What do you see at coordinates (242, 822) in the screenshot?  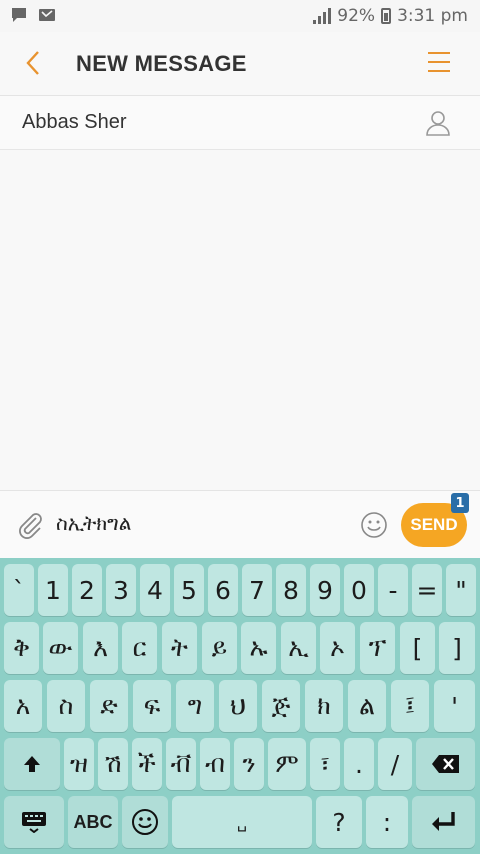 I see `space-key: ␣` at bounding box center [242, 822].